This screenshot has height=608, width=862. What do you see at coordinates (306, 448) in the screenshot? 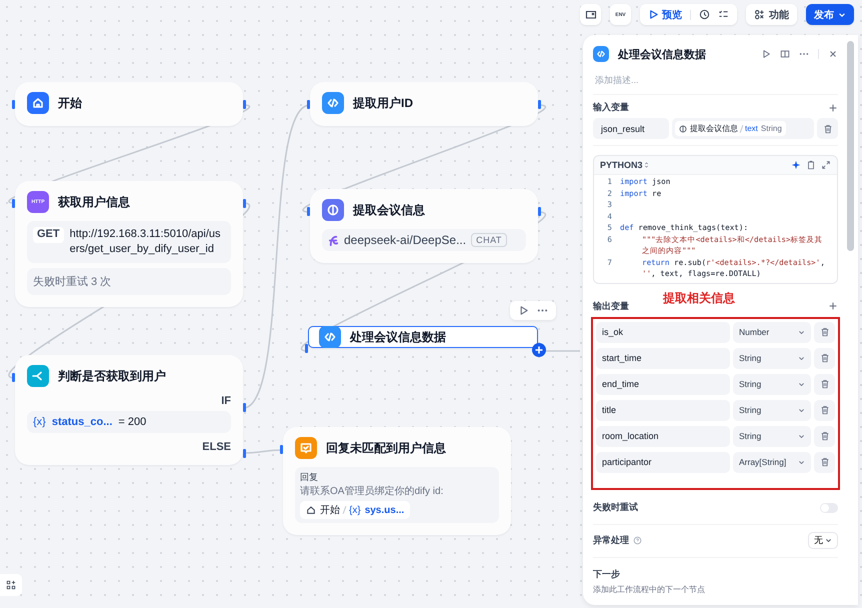
I see `chat-icon` at bounding box center [306, 448].